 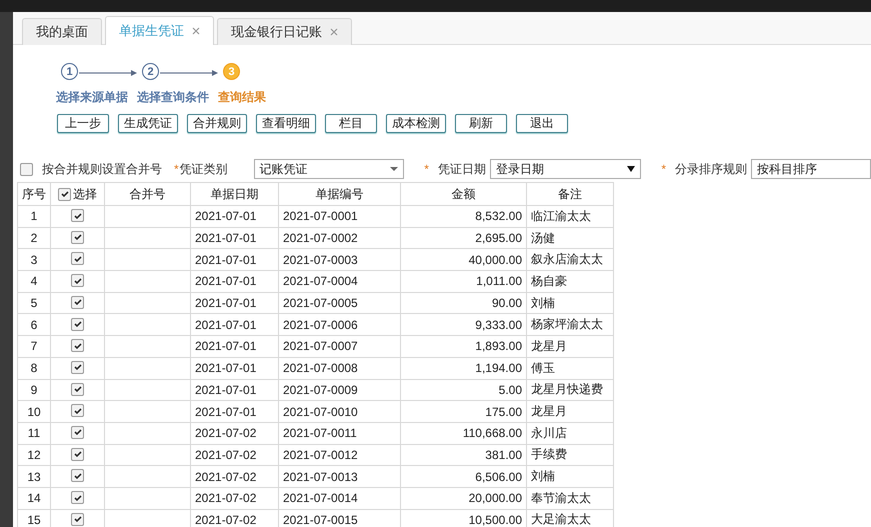 What do you see at coordinates (34, 347) in the screenshot?
I see `table-cell: 7` at bounding box center [34, 347].